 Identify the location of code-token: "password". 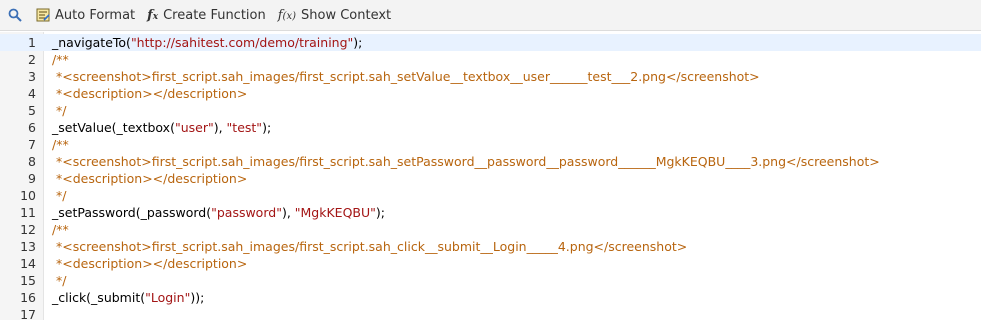
(246, 212).